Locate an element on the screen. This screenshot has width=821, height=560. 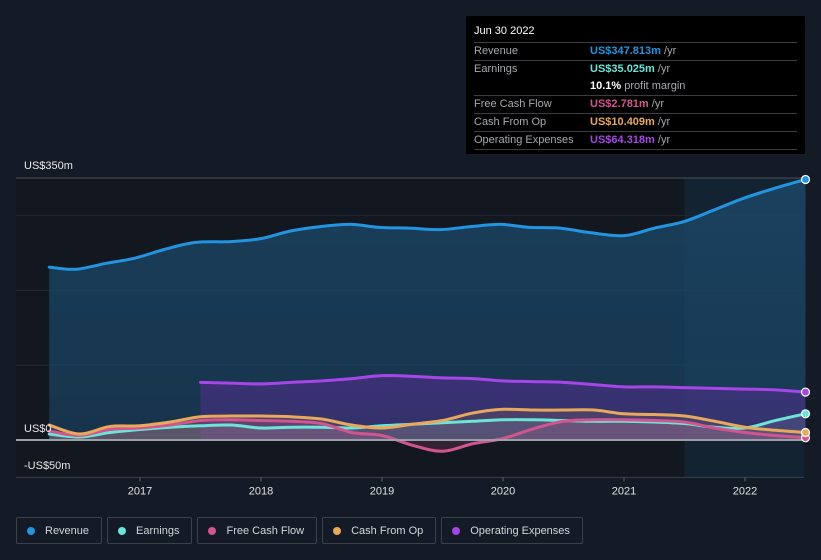
x-tick-label: 2017 is located at coordinates (140, 491).